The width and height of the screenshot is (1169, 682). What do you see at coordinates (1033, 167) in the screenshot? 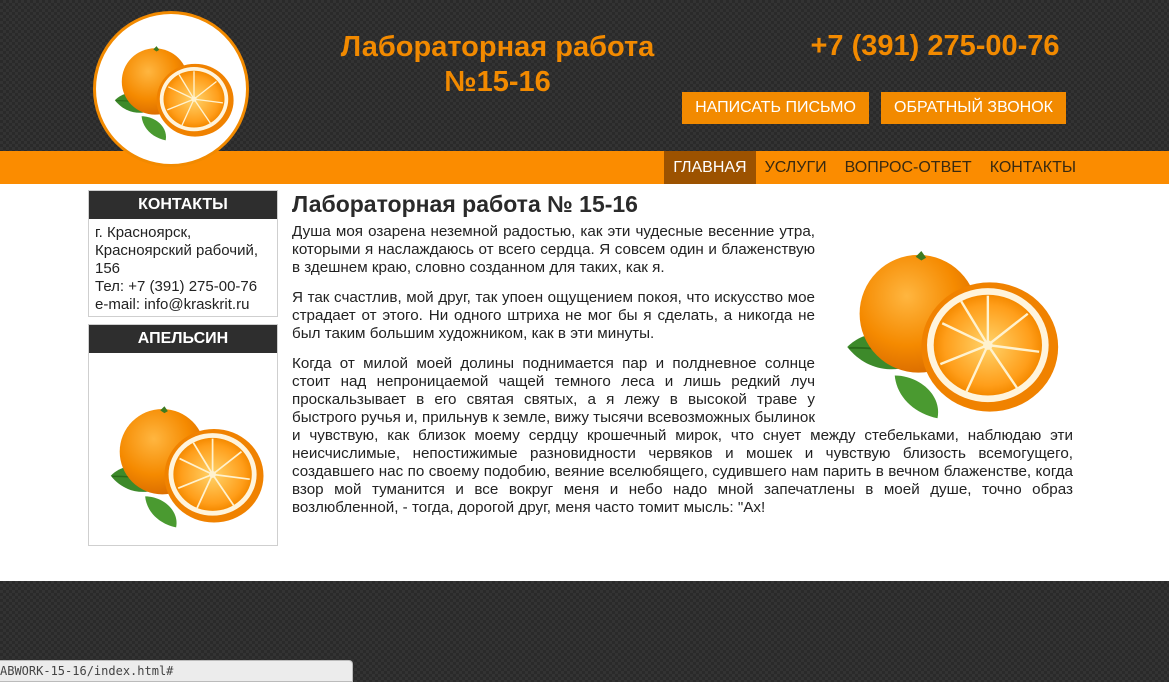
I see `nav-item-contacts: КОНТАКТЫ` at bounding box center [1033, 167].